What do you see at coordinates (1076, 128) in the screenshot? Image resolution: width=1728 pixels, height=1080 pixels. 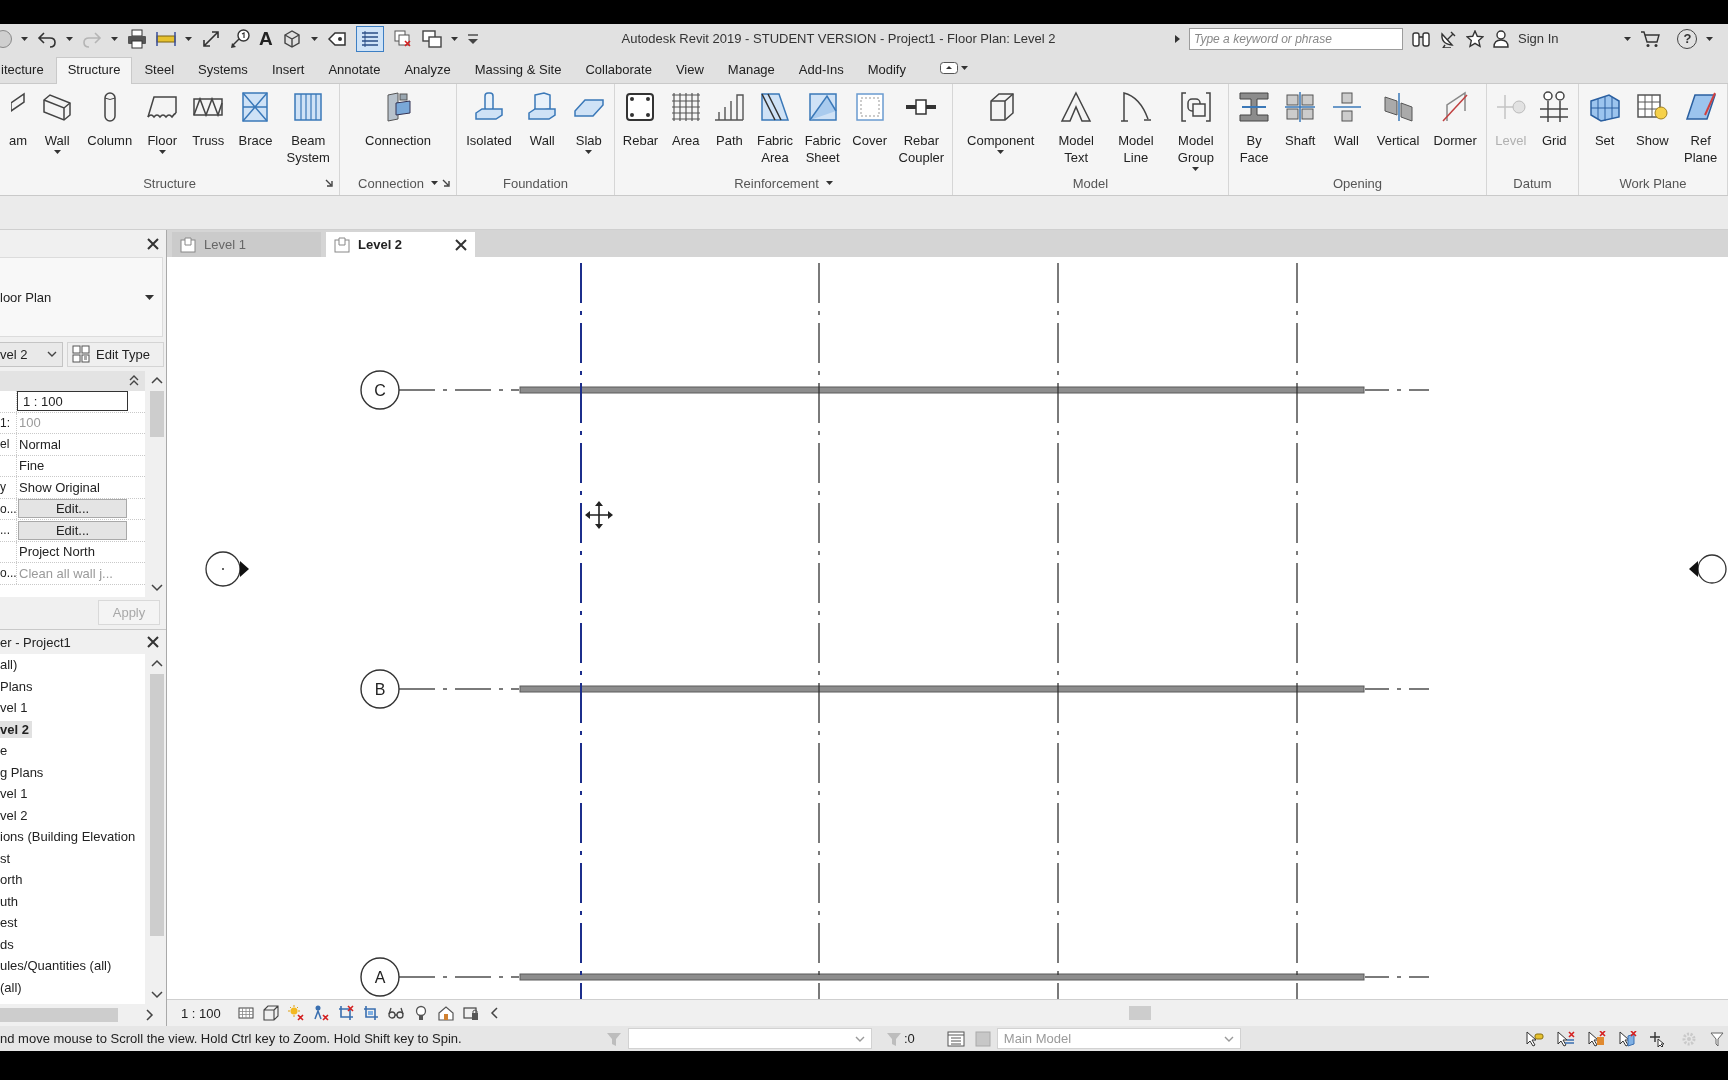 I see `ribbon-button: Model Text` at bounding box center [1076, 128].